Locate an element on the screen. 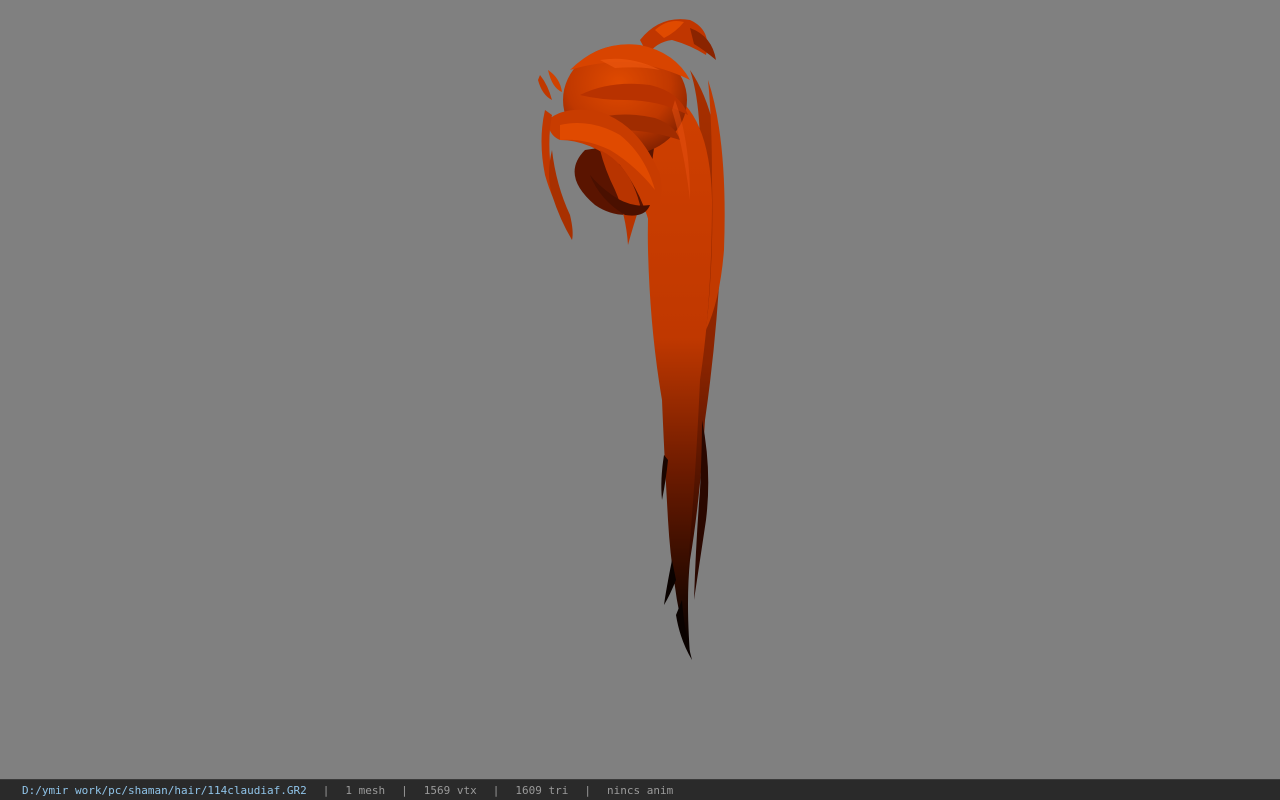 The image size is (1280, 800). hair-model-render is located at coordinates (631, 339).